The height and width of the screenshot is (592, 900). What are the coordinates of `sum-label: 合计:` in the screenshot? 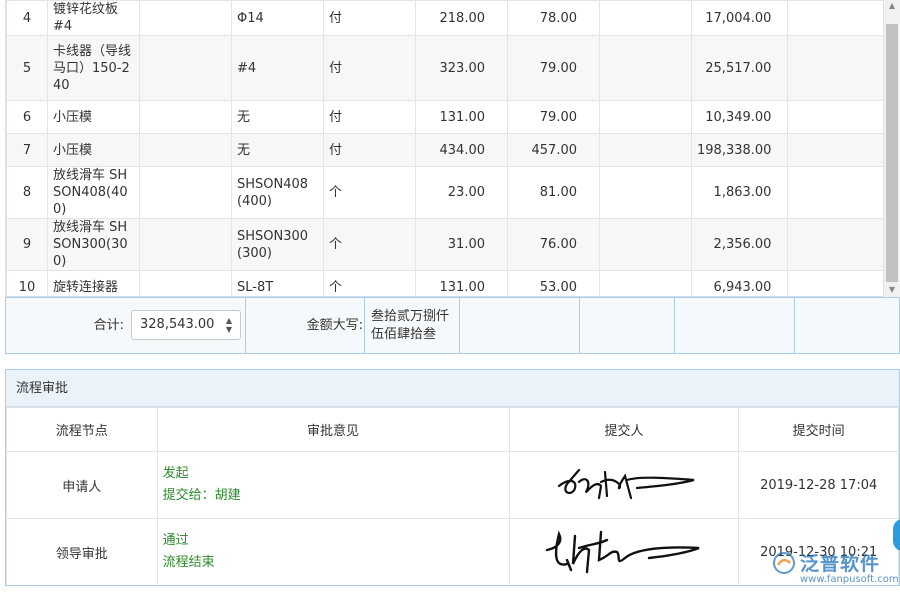 It's located at (108, 325).